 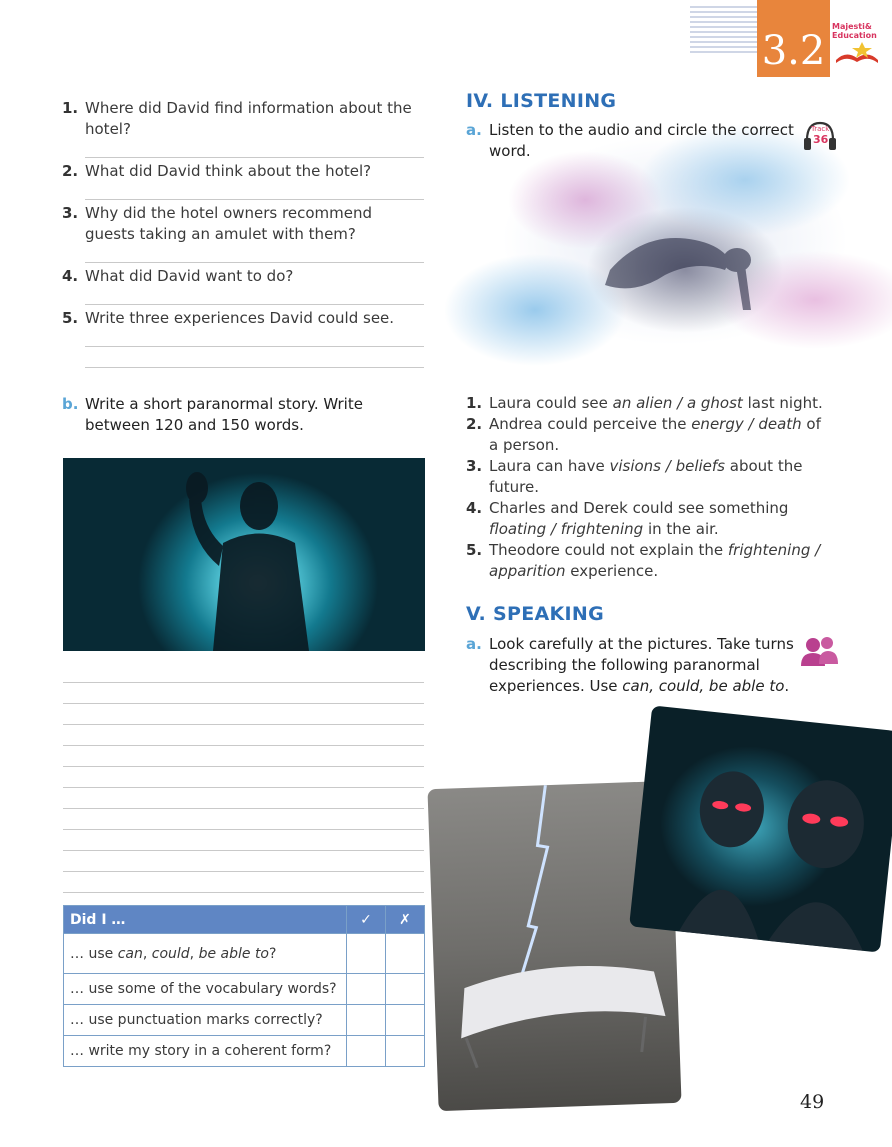 I want to click on question-item: 4. What did David want to do?, so click(x=243, y=276).